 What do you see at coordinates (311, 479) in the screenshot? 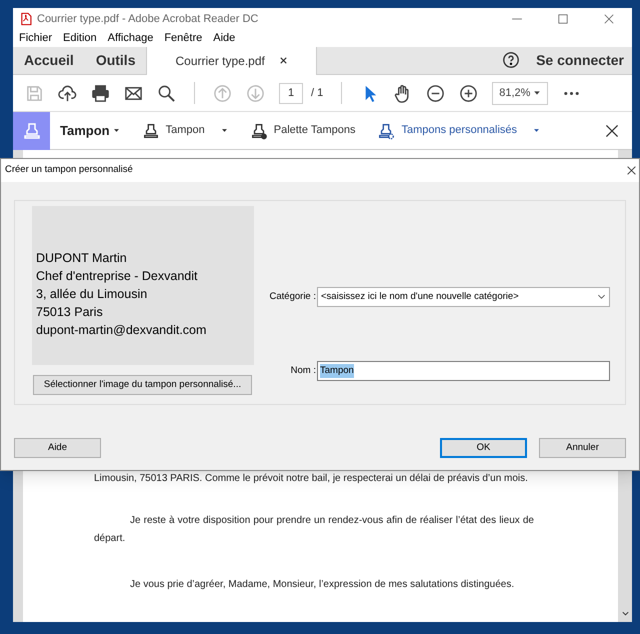
I see `paragraph: Limousin, 75013 PARIS. Comme le prévoit notre bail, je respecterai un délai de préavis d’un mois.` at bounding box center [311, 479].